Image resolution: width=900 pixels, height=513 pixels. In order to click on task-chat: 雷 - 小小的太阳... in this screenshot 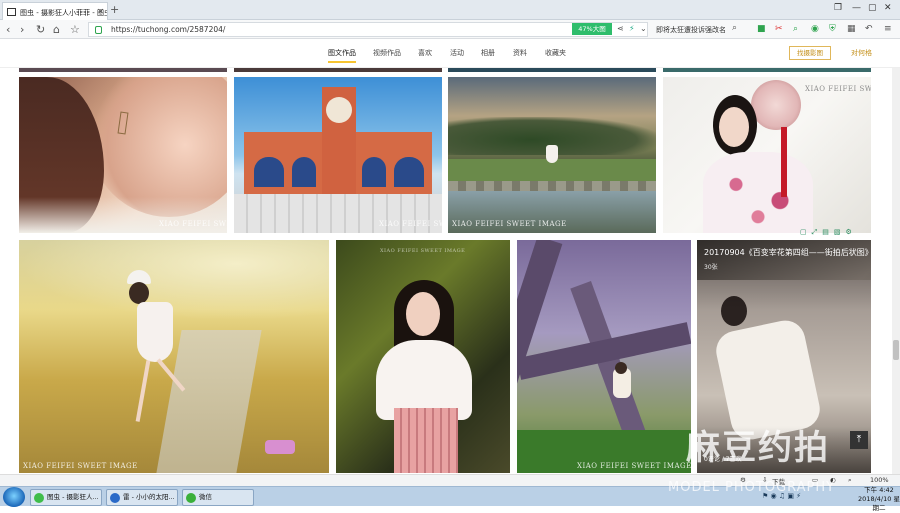, I will do `click(142, 497)`.